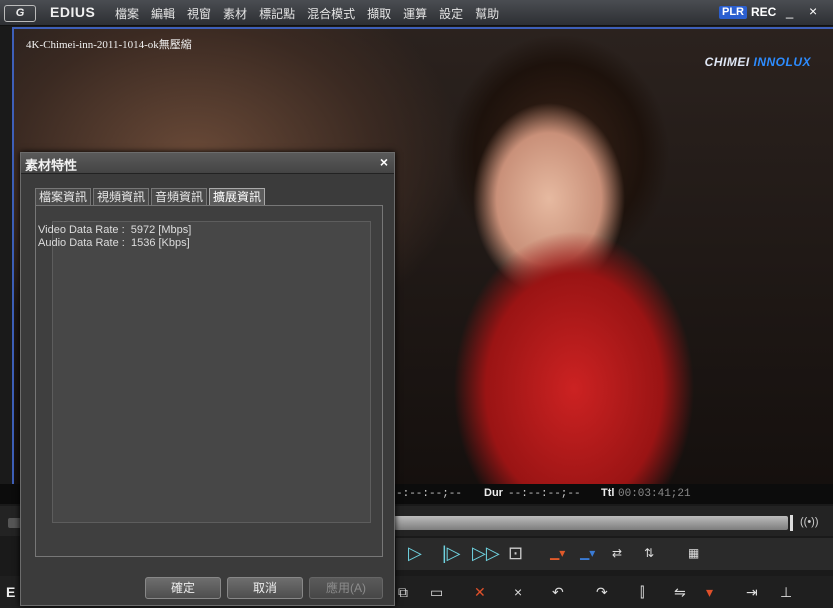 The width and height of the screenshot is (833, 608). What do you see at coordinates (199, 13) in the screenshot?
I see `menu-view: 視窗` at bounding box center [199, 13].